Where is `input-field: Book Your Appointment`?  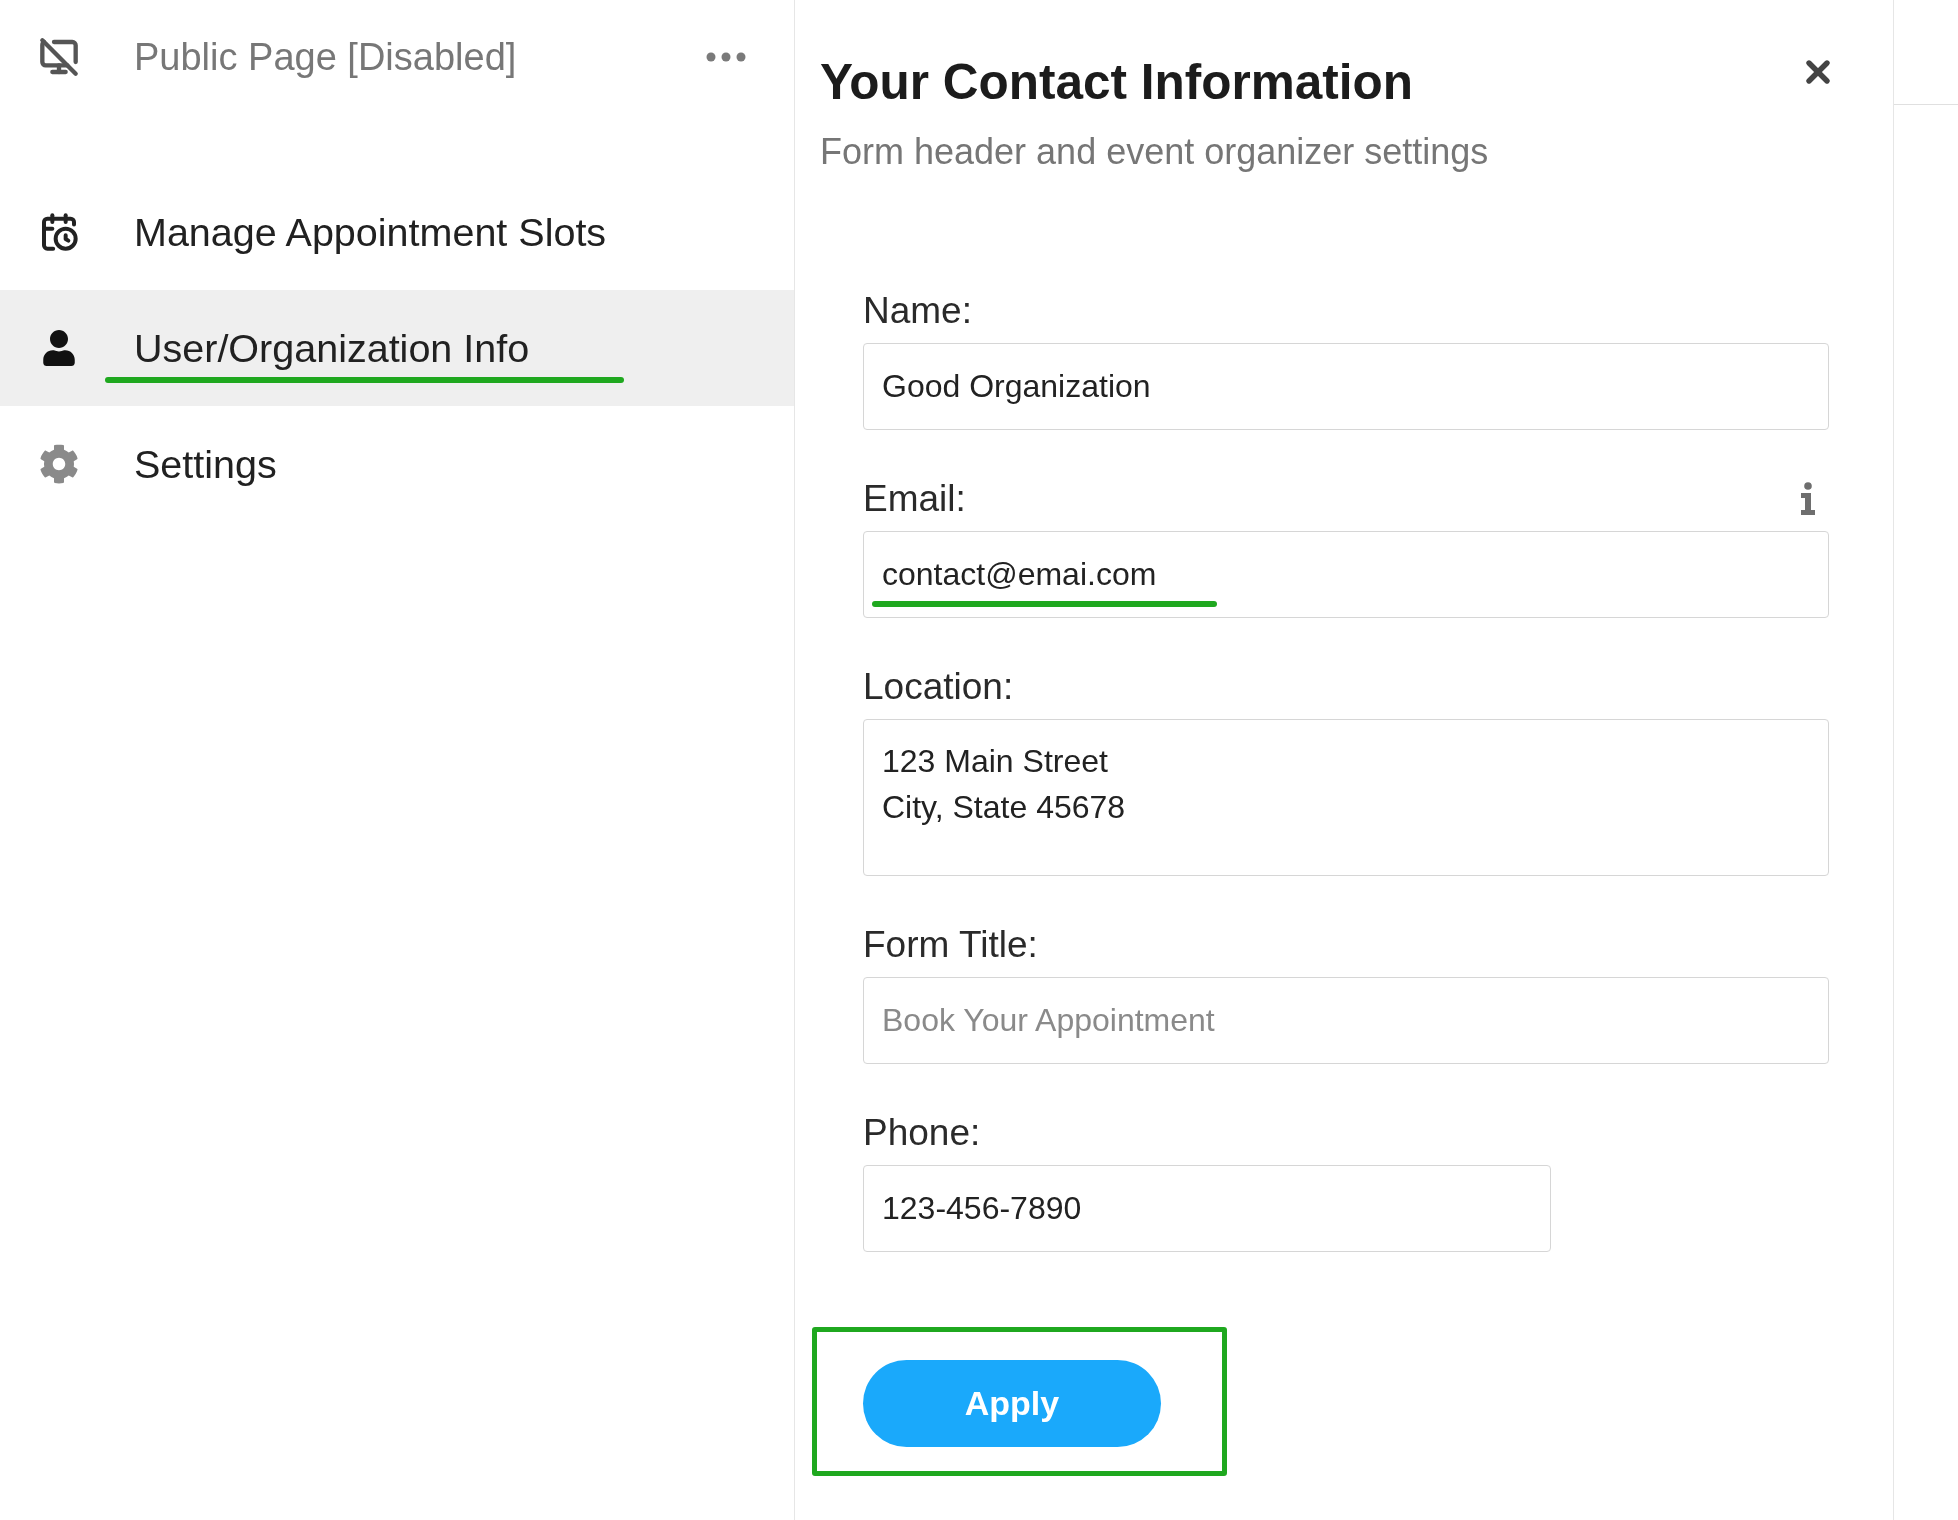 input-field: Book Your Appointment is located at coordinates (1346, 1020).